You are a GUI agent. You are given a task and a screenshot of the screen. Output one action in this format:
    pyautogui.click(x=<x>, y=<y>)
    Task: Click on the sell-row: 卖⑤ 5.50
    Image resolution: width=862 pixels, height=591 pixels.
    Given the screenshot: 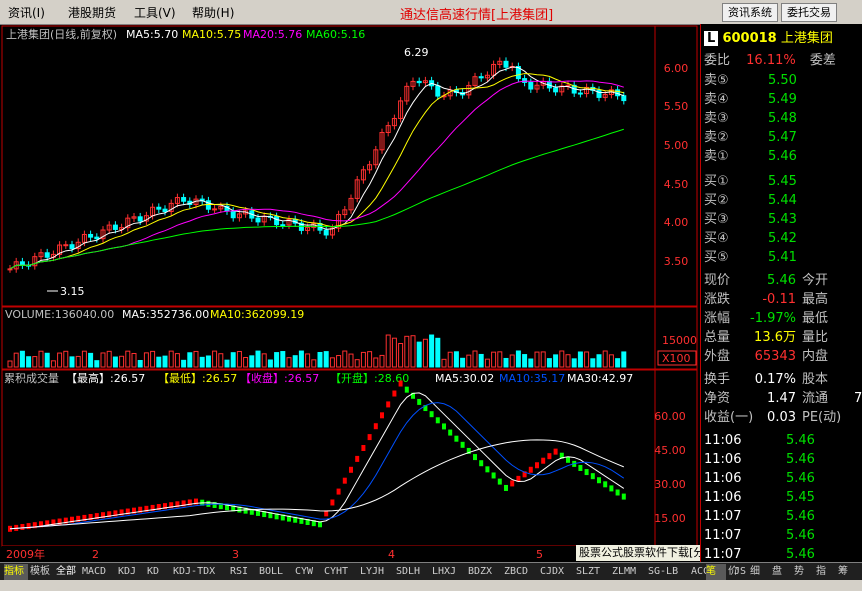 What is the action you would take?
    pyautogui.click(x=750, y=81)
    